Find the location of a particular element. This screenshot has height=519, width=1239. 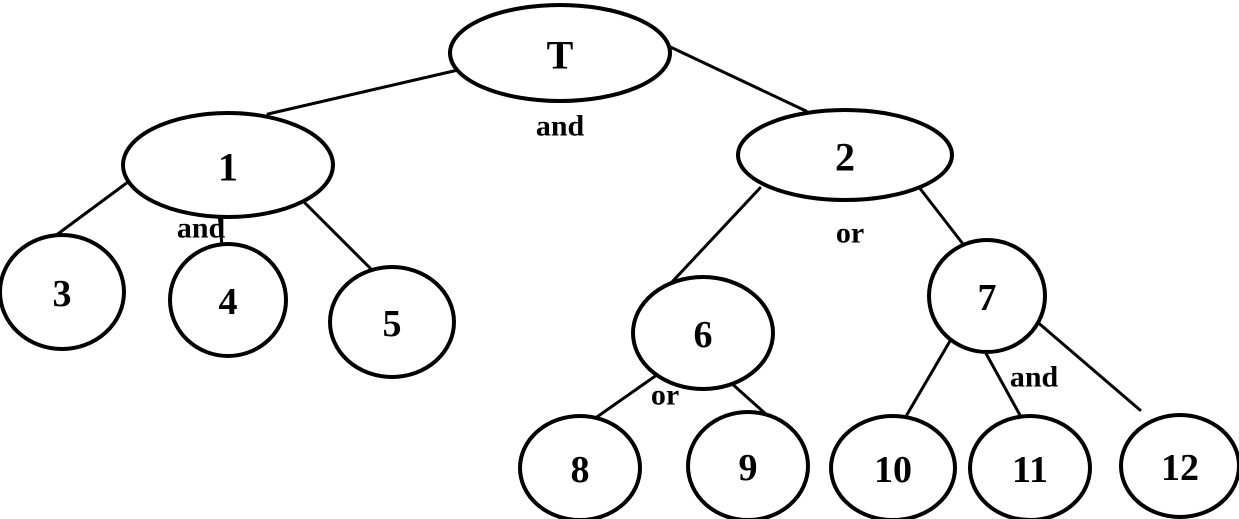

node-label-2: 2 is located at coordinates (845, 157).